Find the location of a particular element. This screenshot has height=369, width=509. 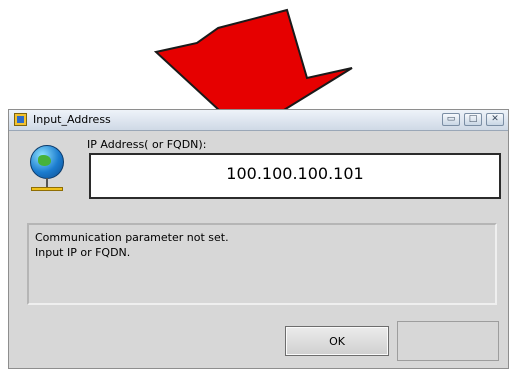

globe-icon is located at coordinates (47, 162).